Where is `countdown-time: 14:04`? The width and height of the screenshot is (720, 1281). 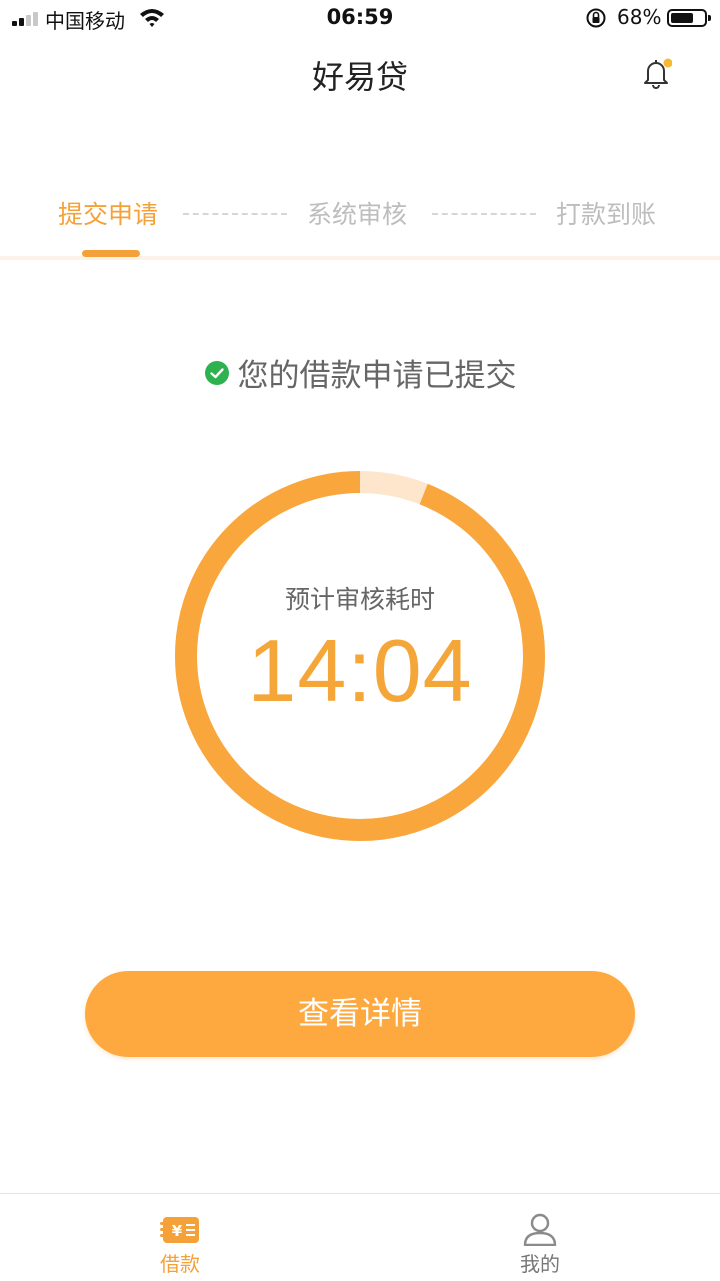
countdown-time: 14:04 is located at coordinates (360, 670).